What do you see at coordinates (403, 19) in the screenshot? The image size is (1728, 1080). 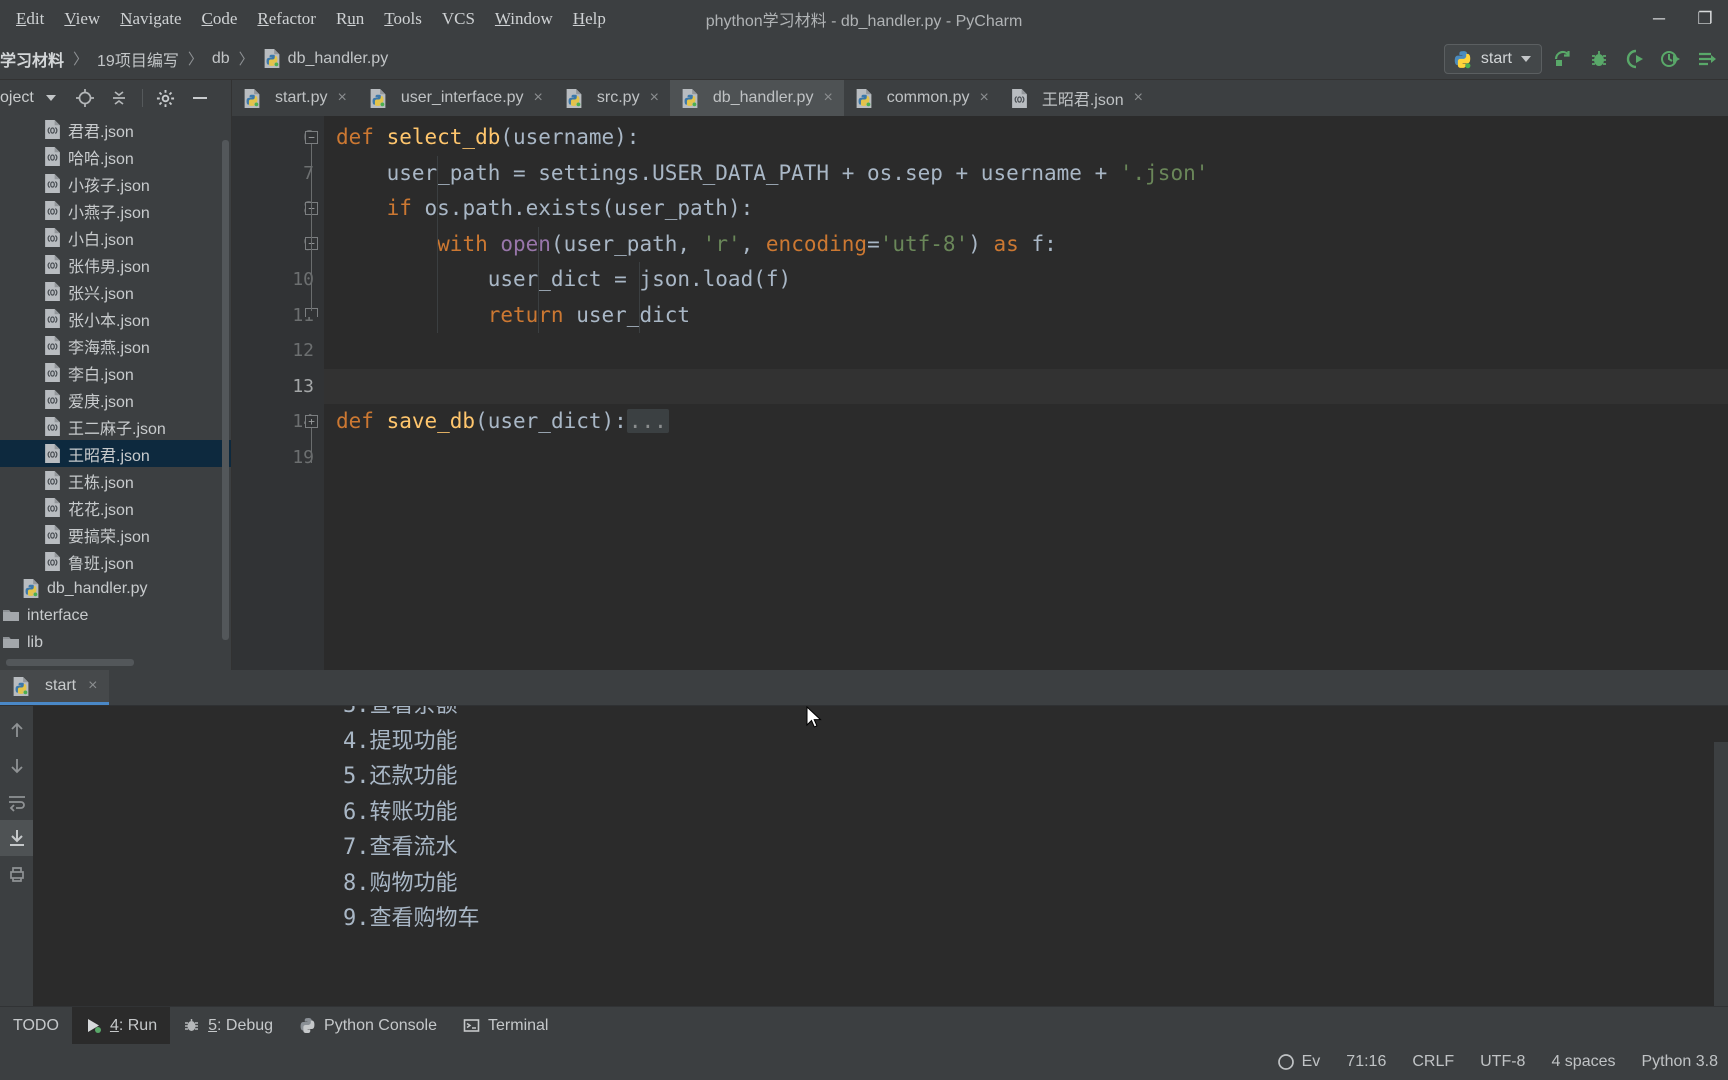 I see `menu-item-tools: Tools` at bounding box center [403, 19].